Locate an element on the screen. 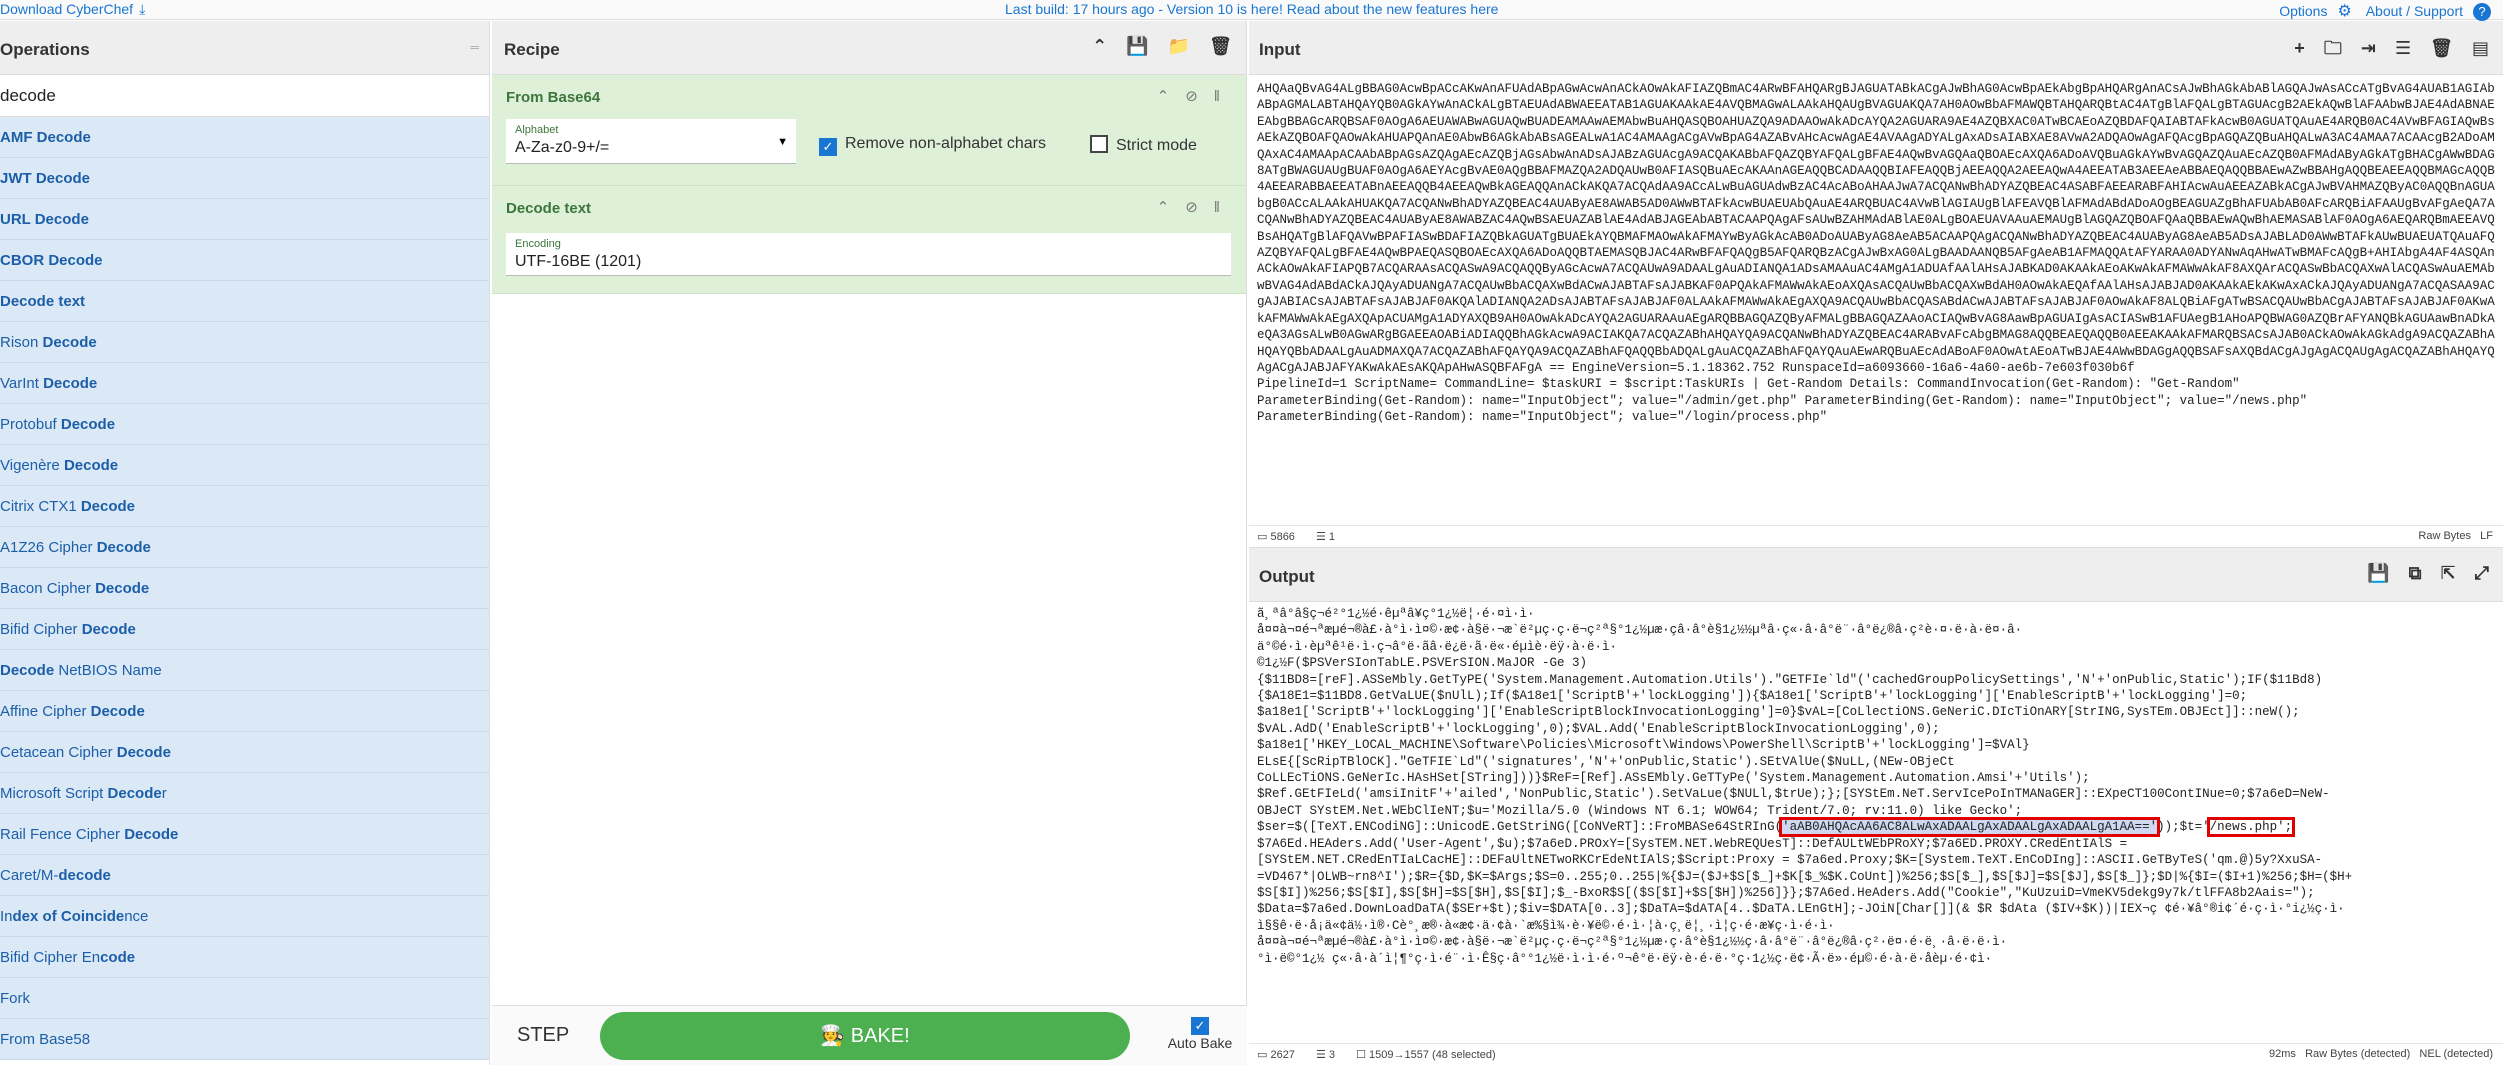 The height and width of the screenshot is (1065, 2503). import-icon: ⇥ is located at coordinates (2368, 48).